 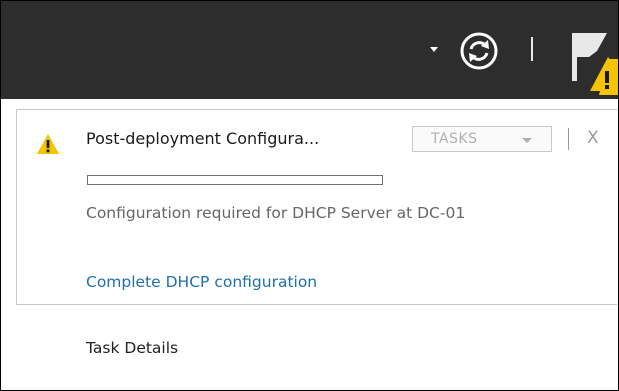 What do you see at coordinates (482, 139) in the screenshot?
I see `tasks-dropdown: TASKS` at bounding box center [482, 139].